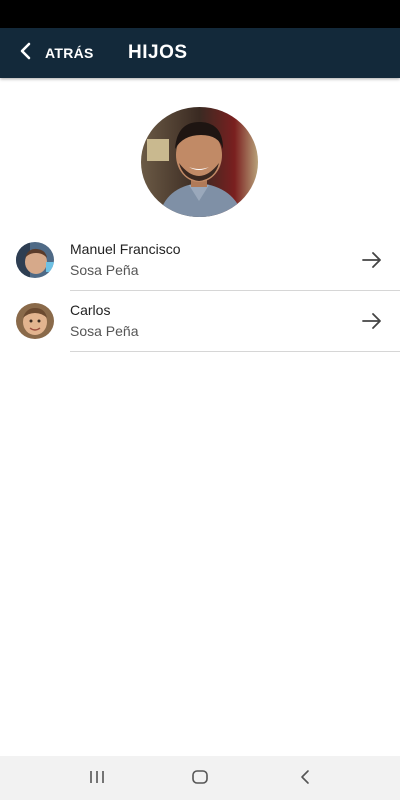 This screenshot has width=400, height=800. Describe the element at coordinates (200, 14) in the screenshot. I see `status-bar` at that location.